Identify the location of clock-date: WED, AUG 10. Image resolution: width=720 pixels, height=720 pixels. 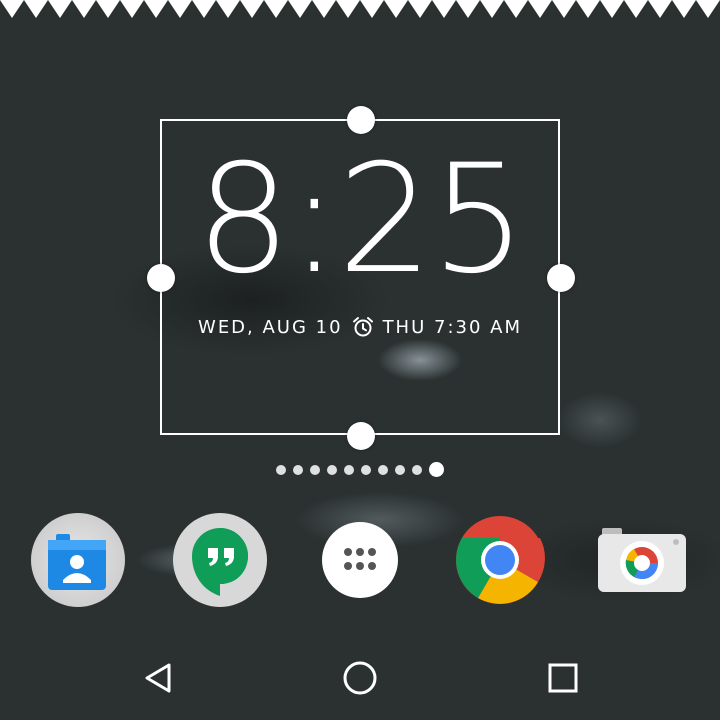
(270, 327).